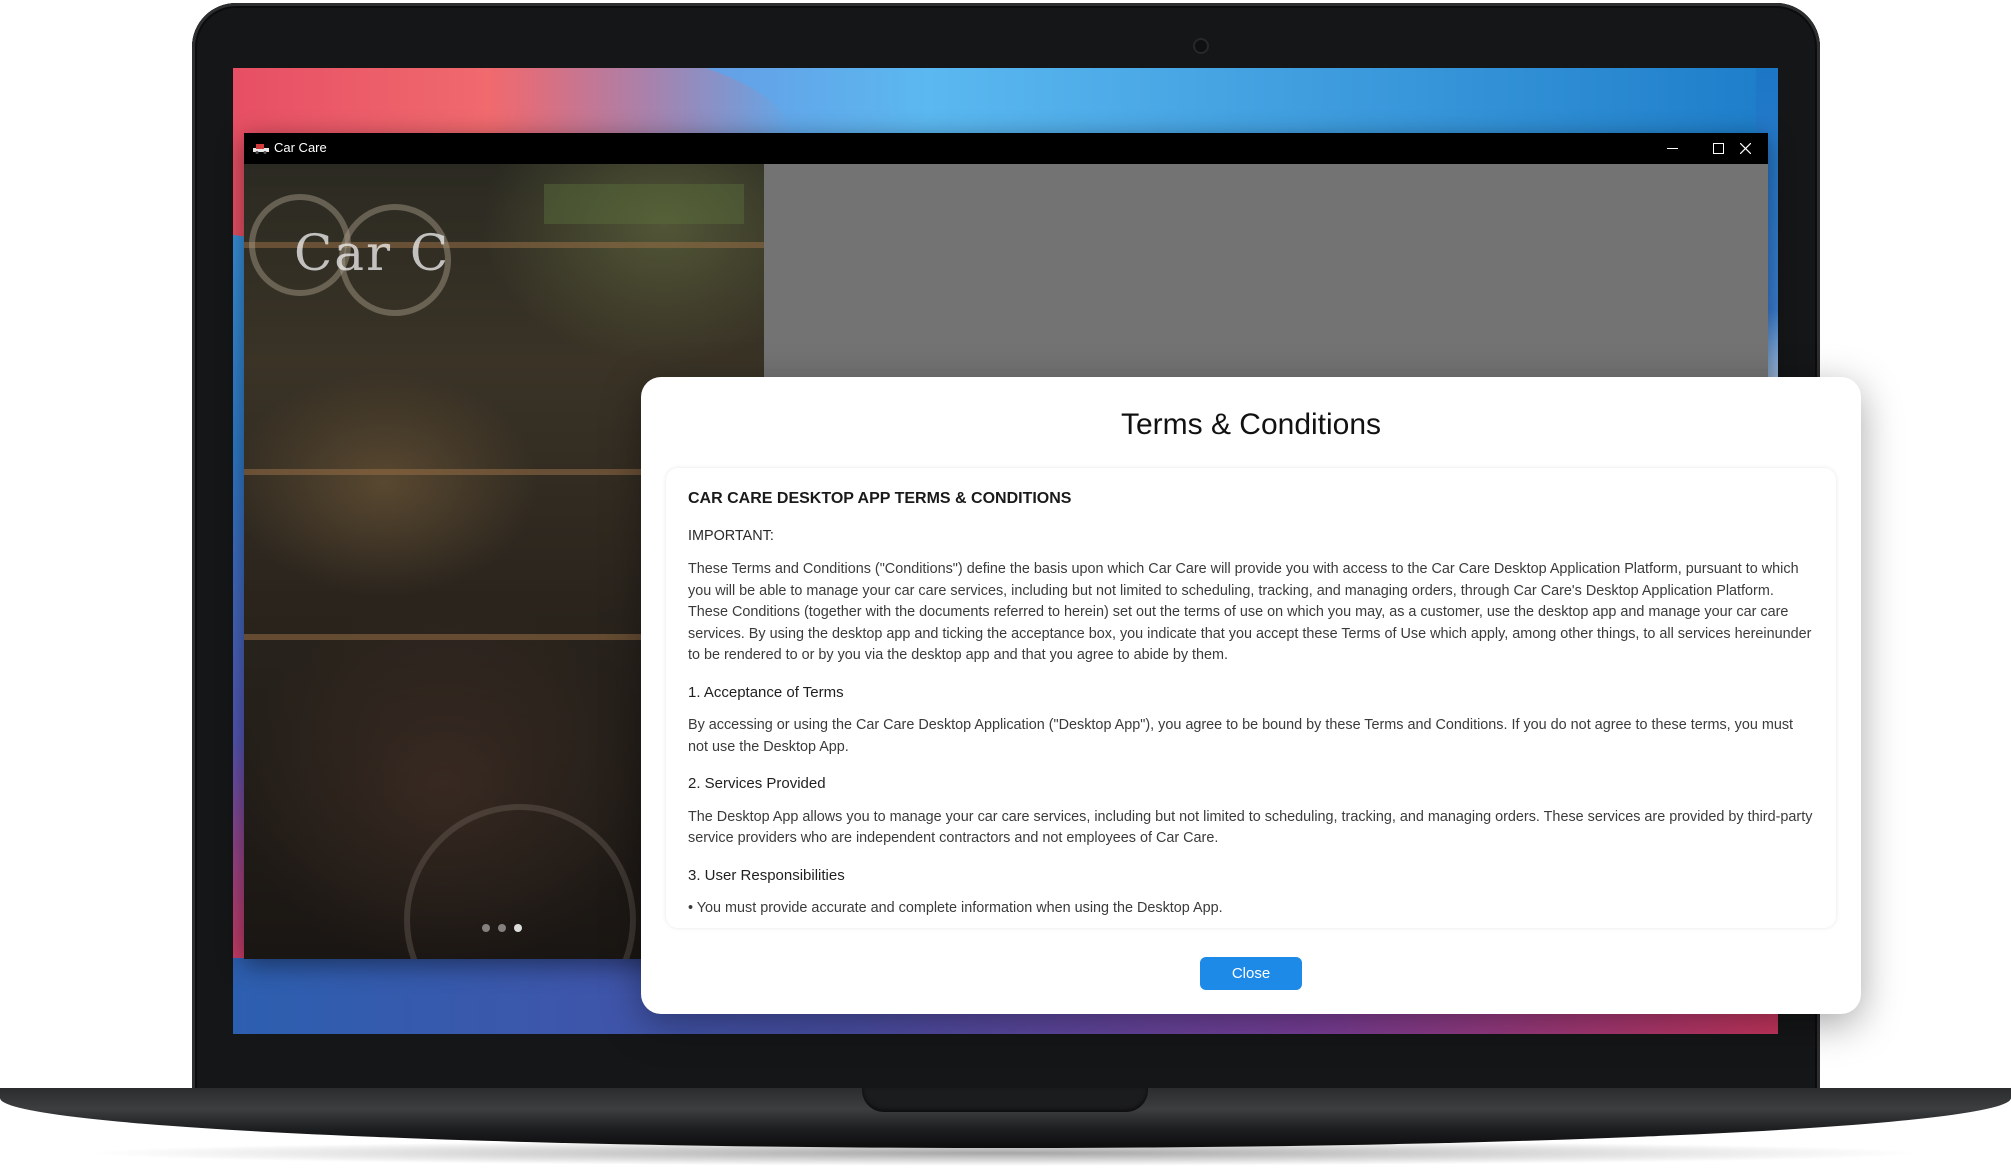  Describe the element at coordinates (520, 881) in the screenshot. I see `gear-decoration` at that location.